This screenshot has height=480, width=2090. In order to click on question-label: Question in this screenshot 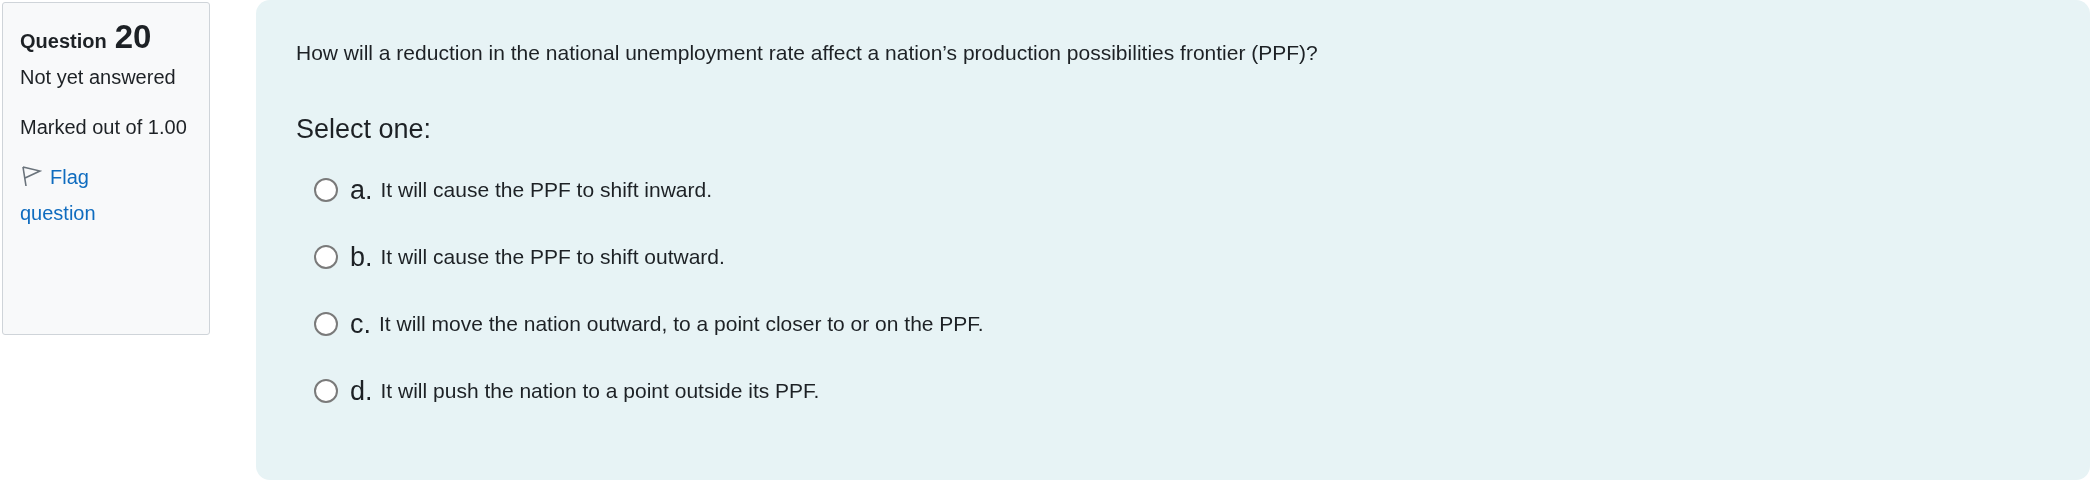, I will do `click(63, 41)`.